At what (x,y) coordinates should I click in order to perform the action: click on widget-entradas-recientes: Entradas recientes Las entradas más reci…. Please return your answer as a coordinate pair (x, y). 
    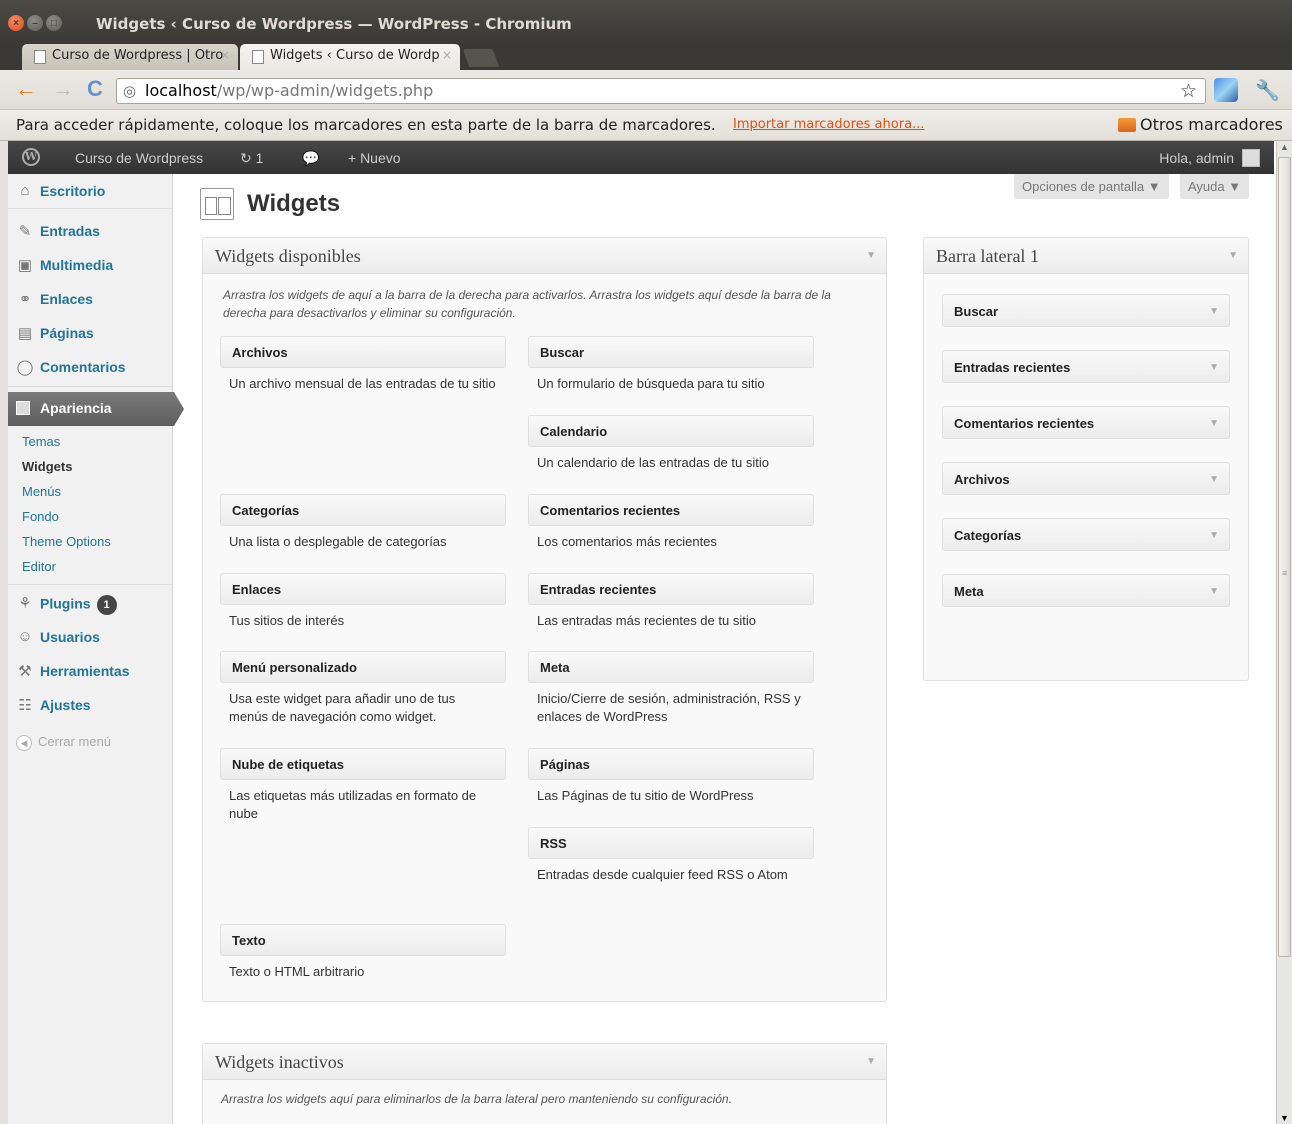
    Looking at the image, I should click on (671, 601).